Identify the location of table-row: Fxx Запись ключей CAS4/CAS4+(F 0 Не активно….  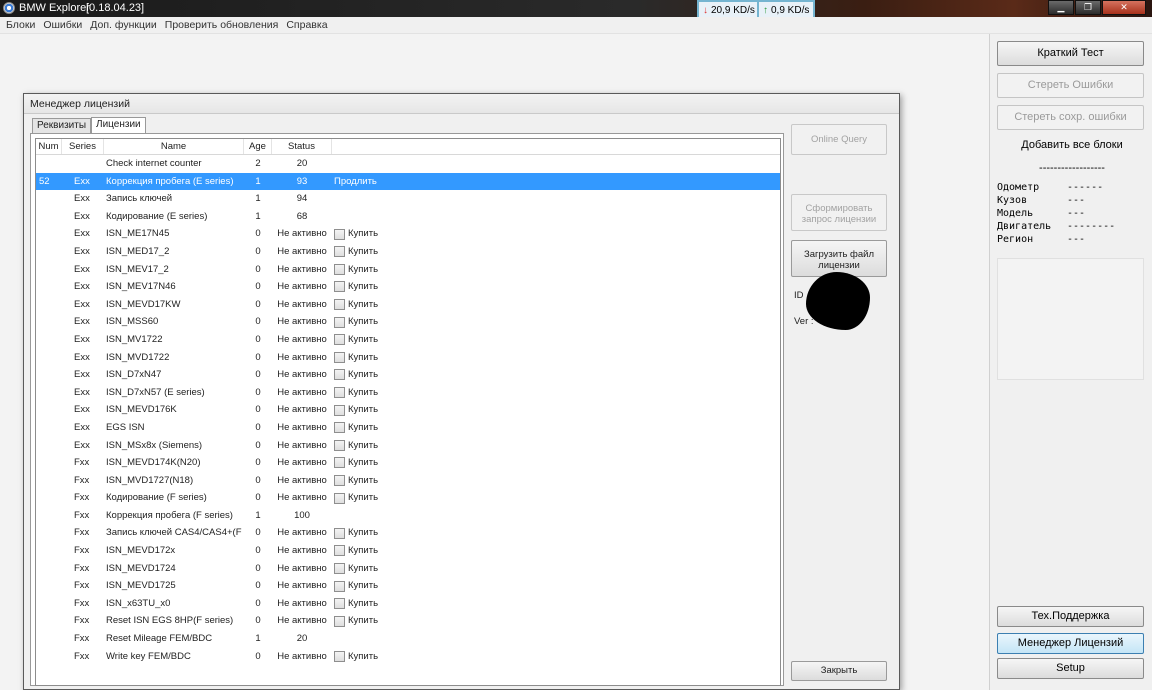
(408, 533).